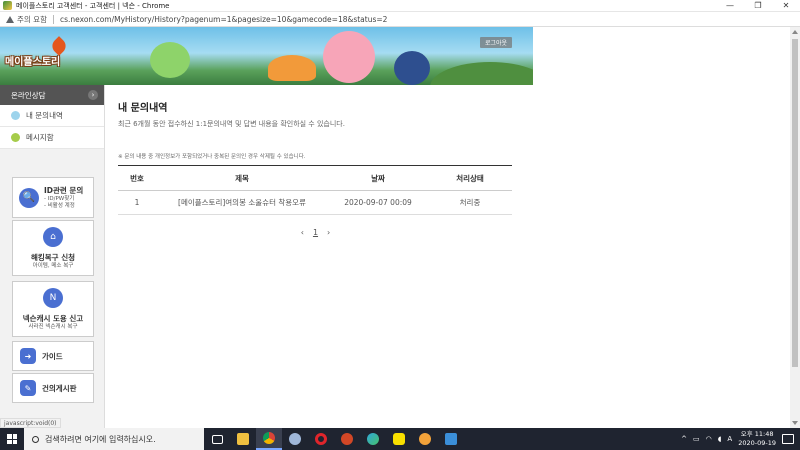 The height and width of the screenshot is (450, 800). I want to click on wifi-icon: ◠, so click(709, 439).